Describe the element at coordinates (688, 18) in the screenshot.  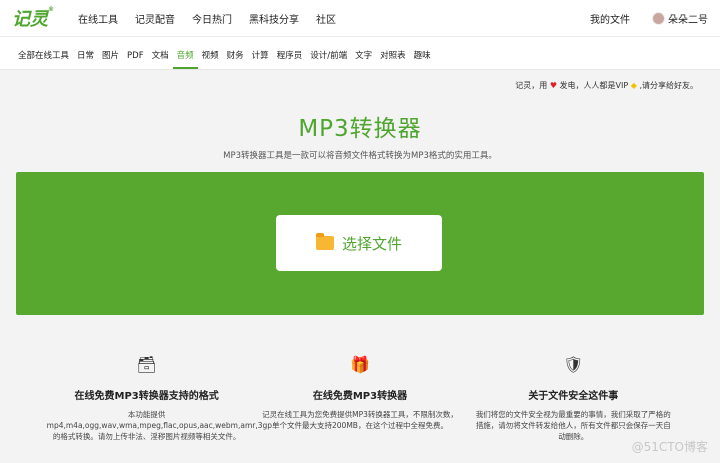
I see `username: 朵朵二号` at that location.